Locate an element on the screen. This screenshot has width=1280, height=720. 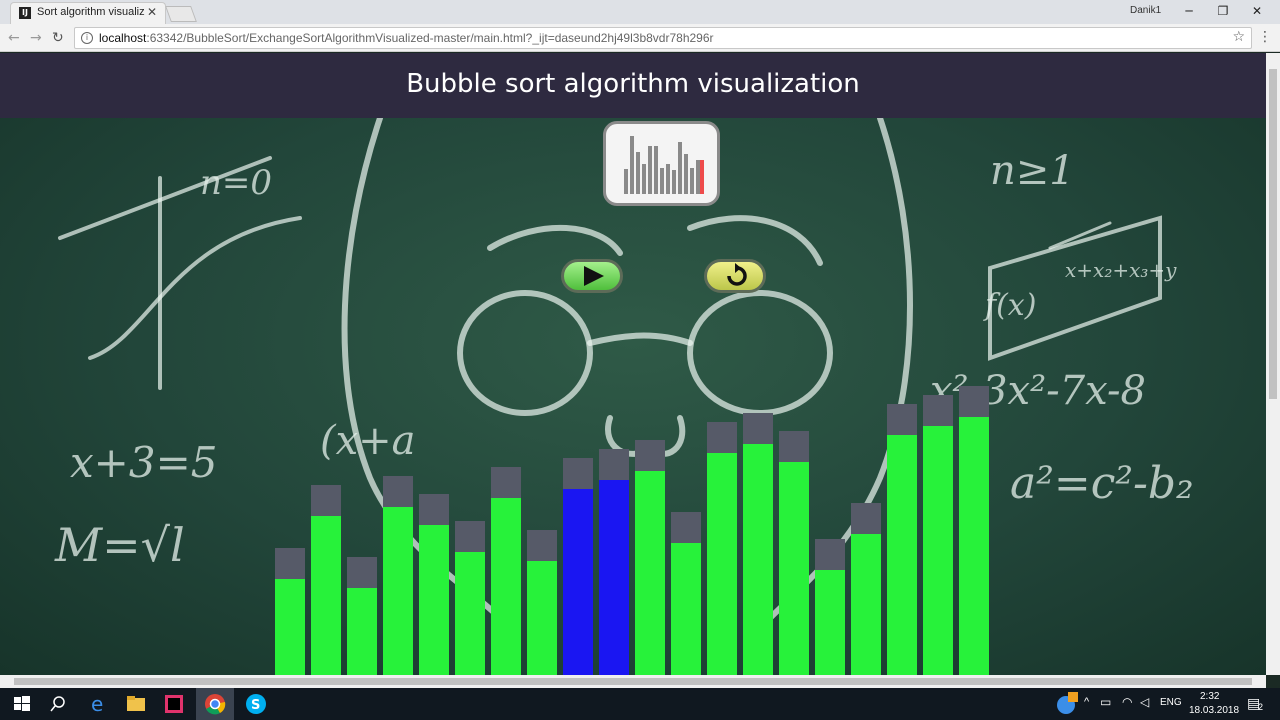
tray-expand-icon: ^ is located at coordinates (1086, 702).